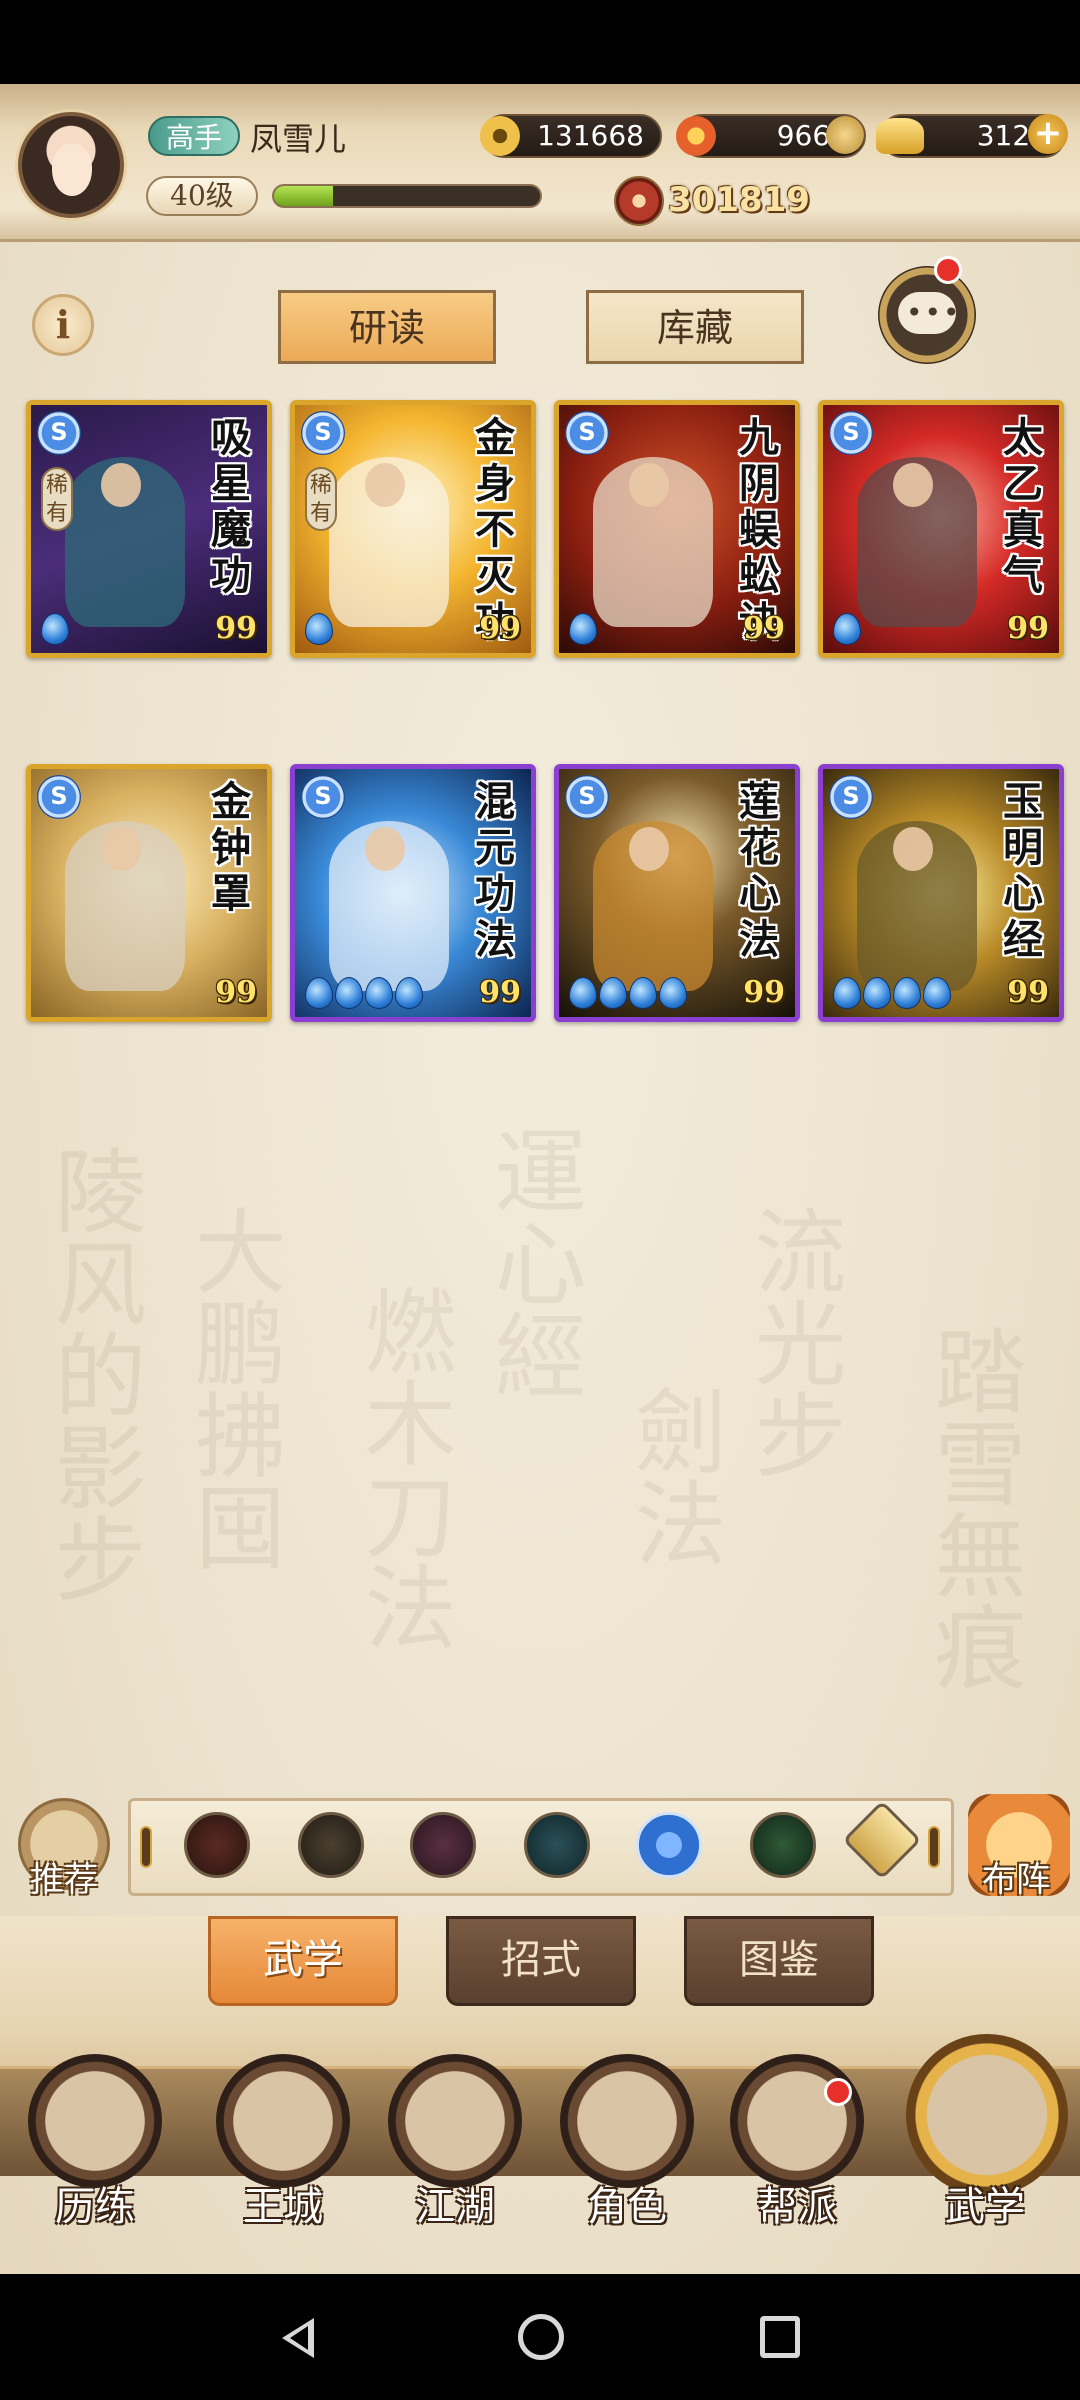  Describe the element at coordinates (57, 499) in the screenshot. I see `rare-tag: 稀有` at that location.